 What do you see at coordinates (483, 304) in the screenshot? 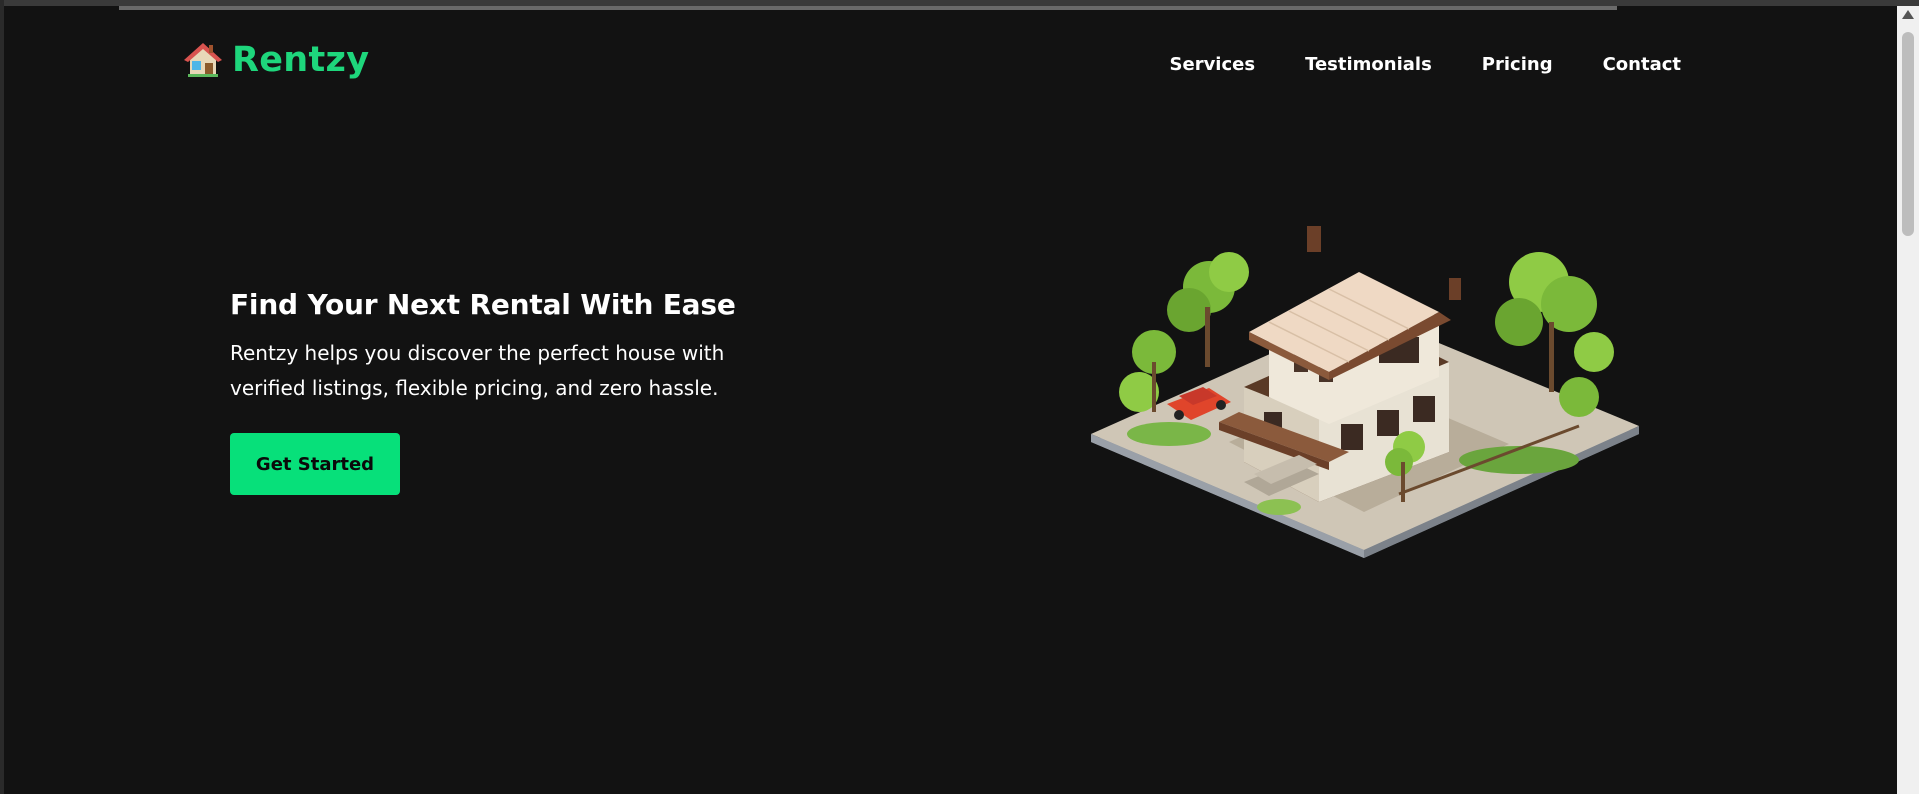
I see `hero-title: Find Your Next Rental With Ease` at bounding box center [483, 304].